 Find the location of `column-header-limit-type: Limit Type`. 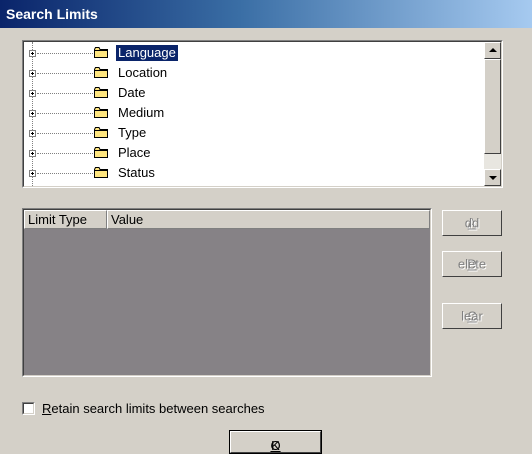

column-header-limit-type: Limit Type is located at coordinates (65, 219).